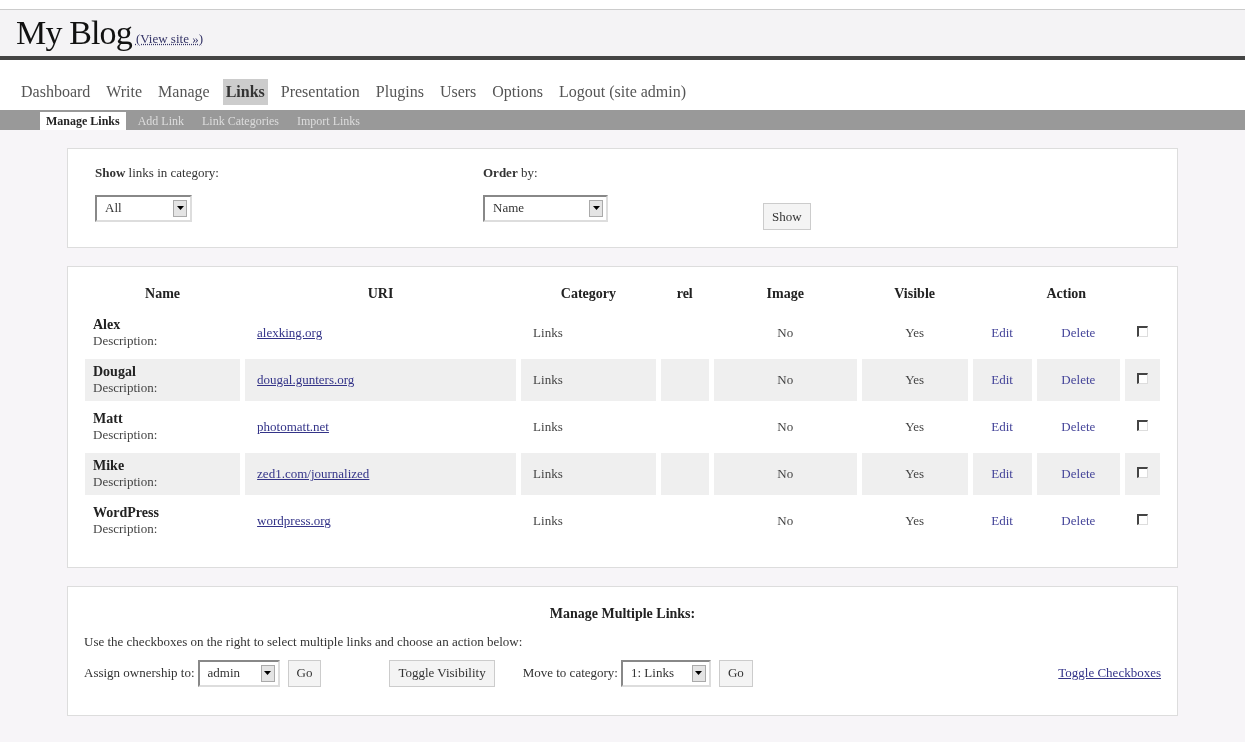 The height and width of the screenshot is (742, 1245). What do you see at coordinates (684, 294) in the screenshot?
I see `column-header: rel` at bounding box center [684, 294].